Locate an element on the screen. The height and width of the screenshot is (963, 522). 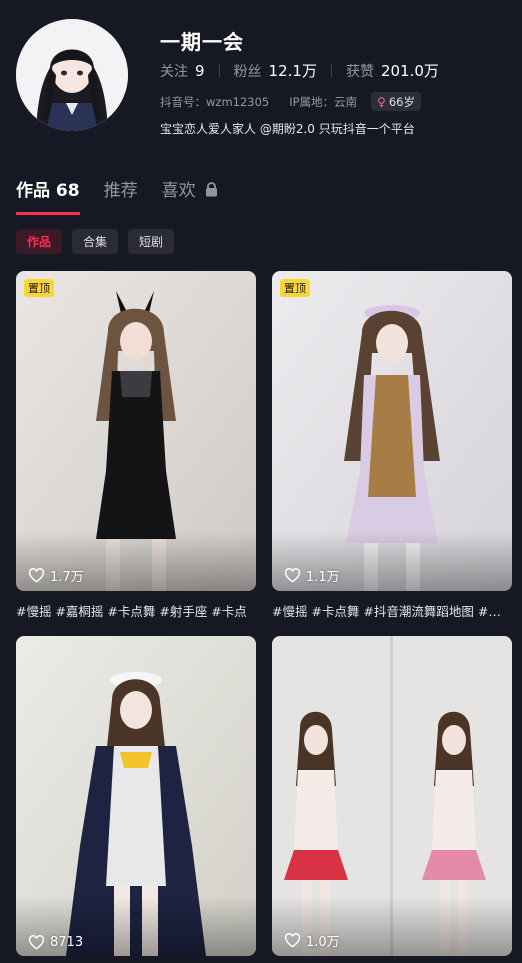
douyin-id: 抖音号：wzm12305 is located at coordinates (215, 101).